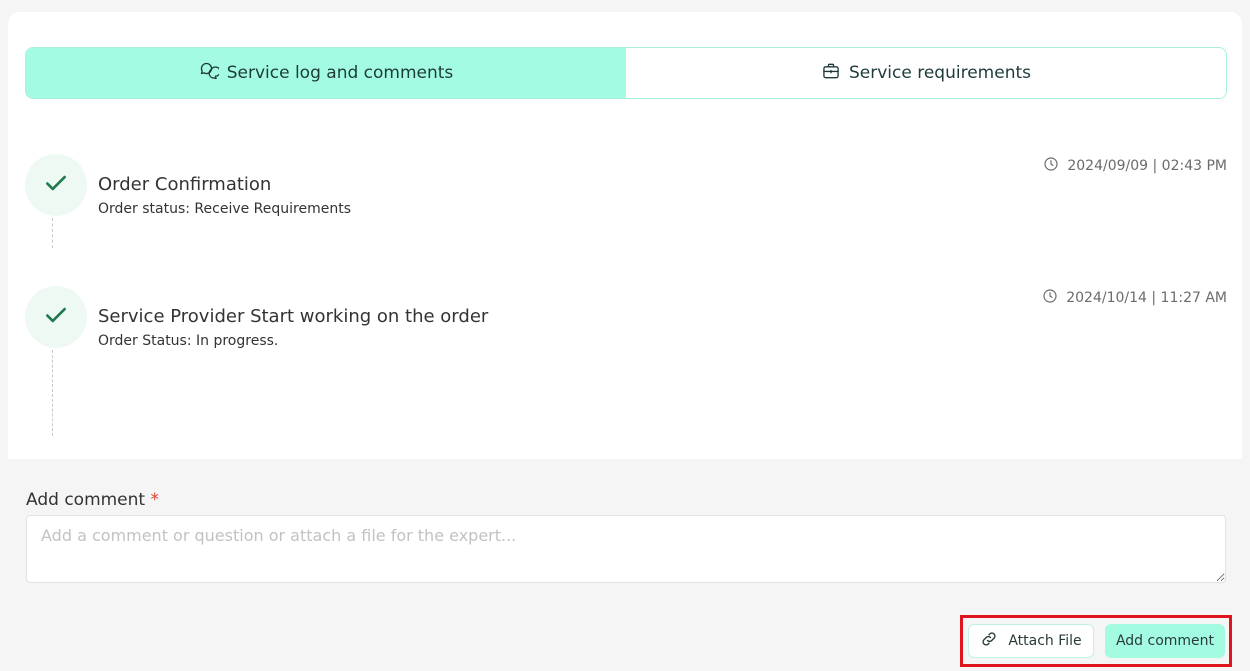 Image resolution: width=1250 pixels, height=671 pixels. I want to click on comment-input, so click(626, 549).